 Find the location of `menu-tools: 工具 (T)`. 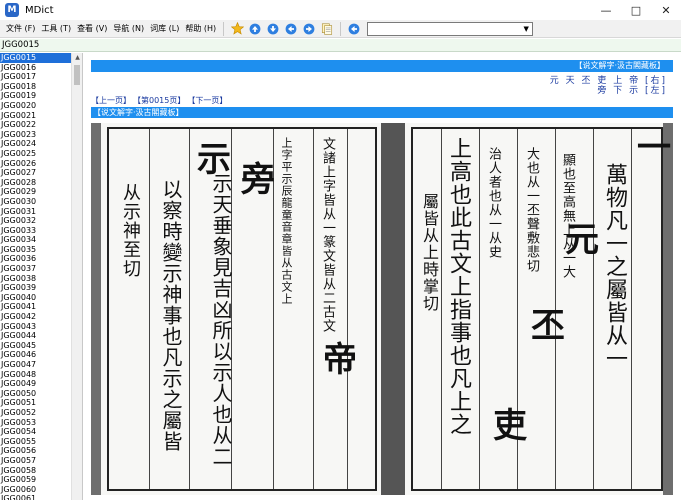

menu-tools: 工具 (T) is located at coordinates (56, 28).